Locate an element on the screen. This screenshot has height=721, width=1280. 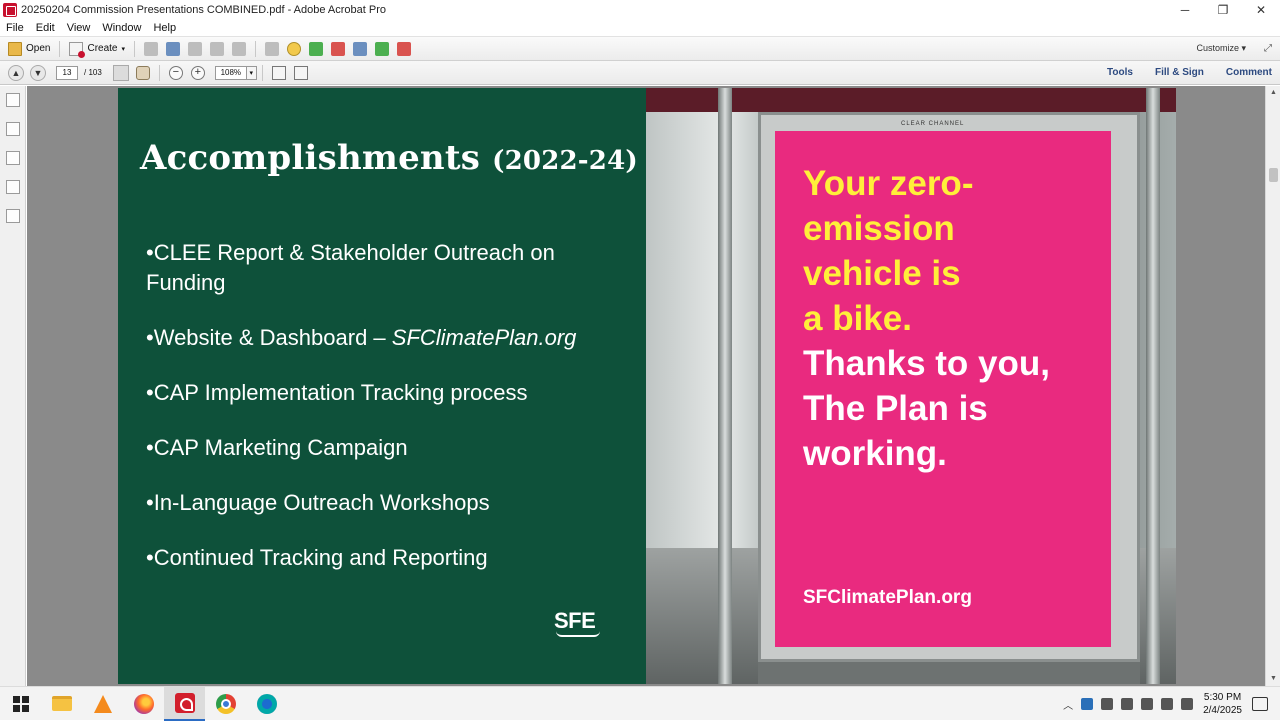
onedrive-icon is located at coordinates (1107, 704).